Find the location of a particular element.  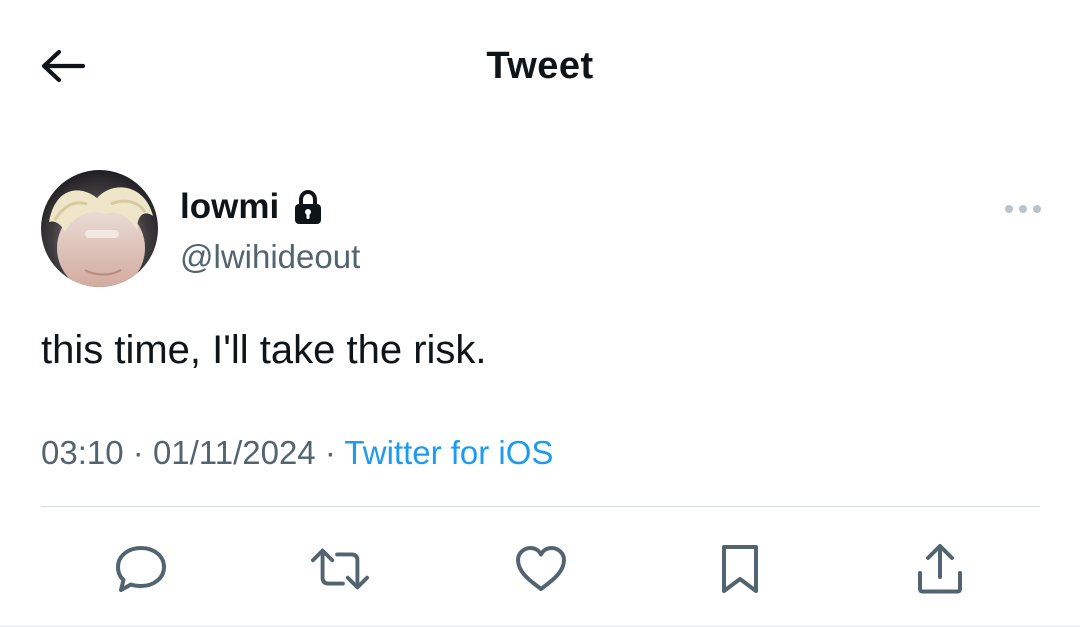

tweet-text: this time, I'll take the risk. is located at coordinates (264, 350).